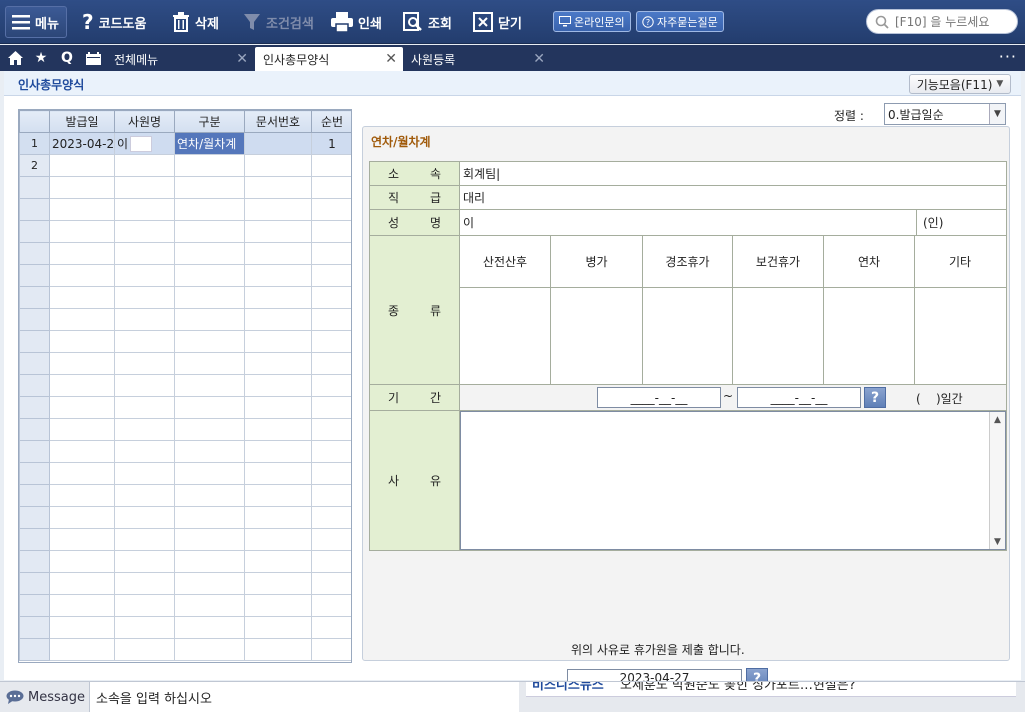 The image size is (1025, 712). I want to click on function-menu-button: 기능모음(F11) ▼, so click(960, 84).